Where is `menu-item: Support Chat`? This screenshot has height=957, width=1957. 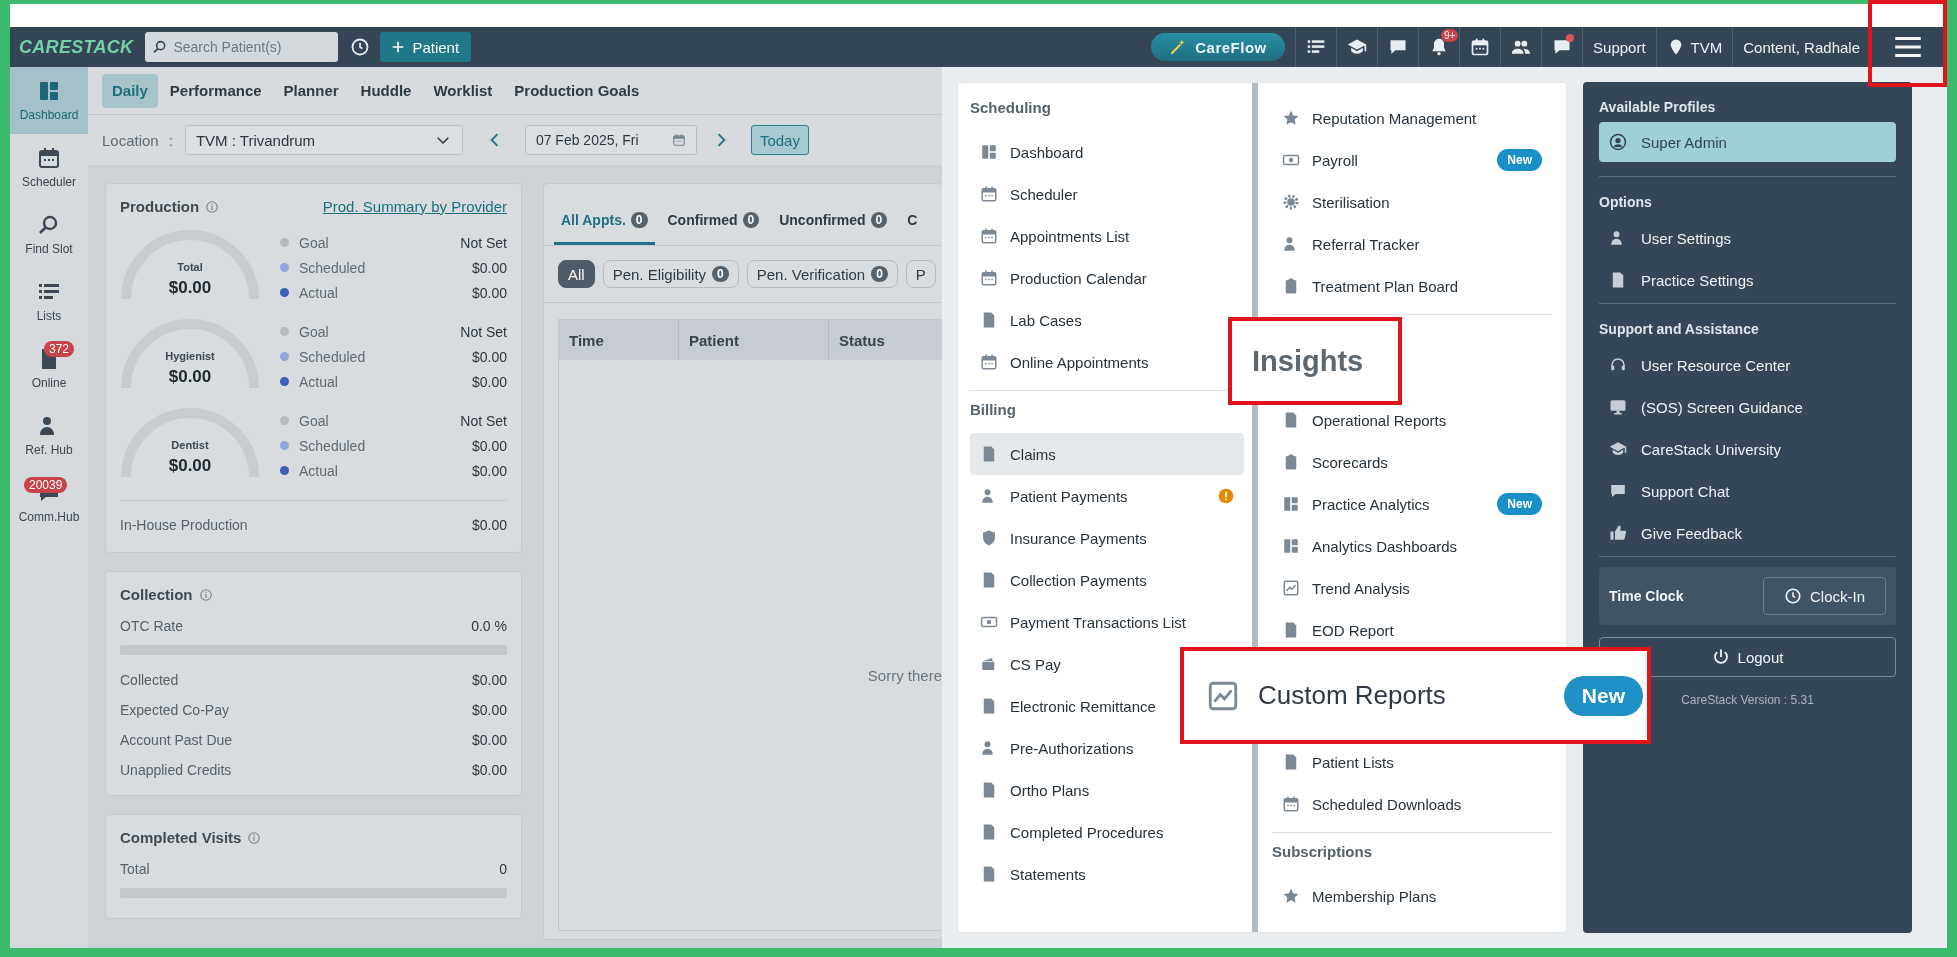 menu-item: Support Chat is located at coordinates (1747, 491).